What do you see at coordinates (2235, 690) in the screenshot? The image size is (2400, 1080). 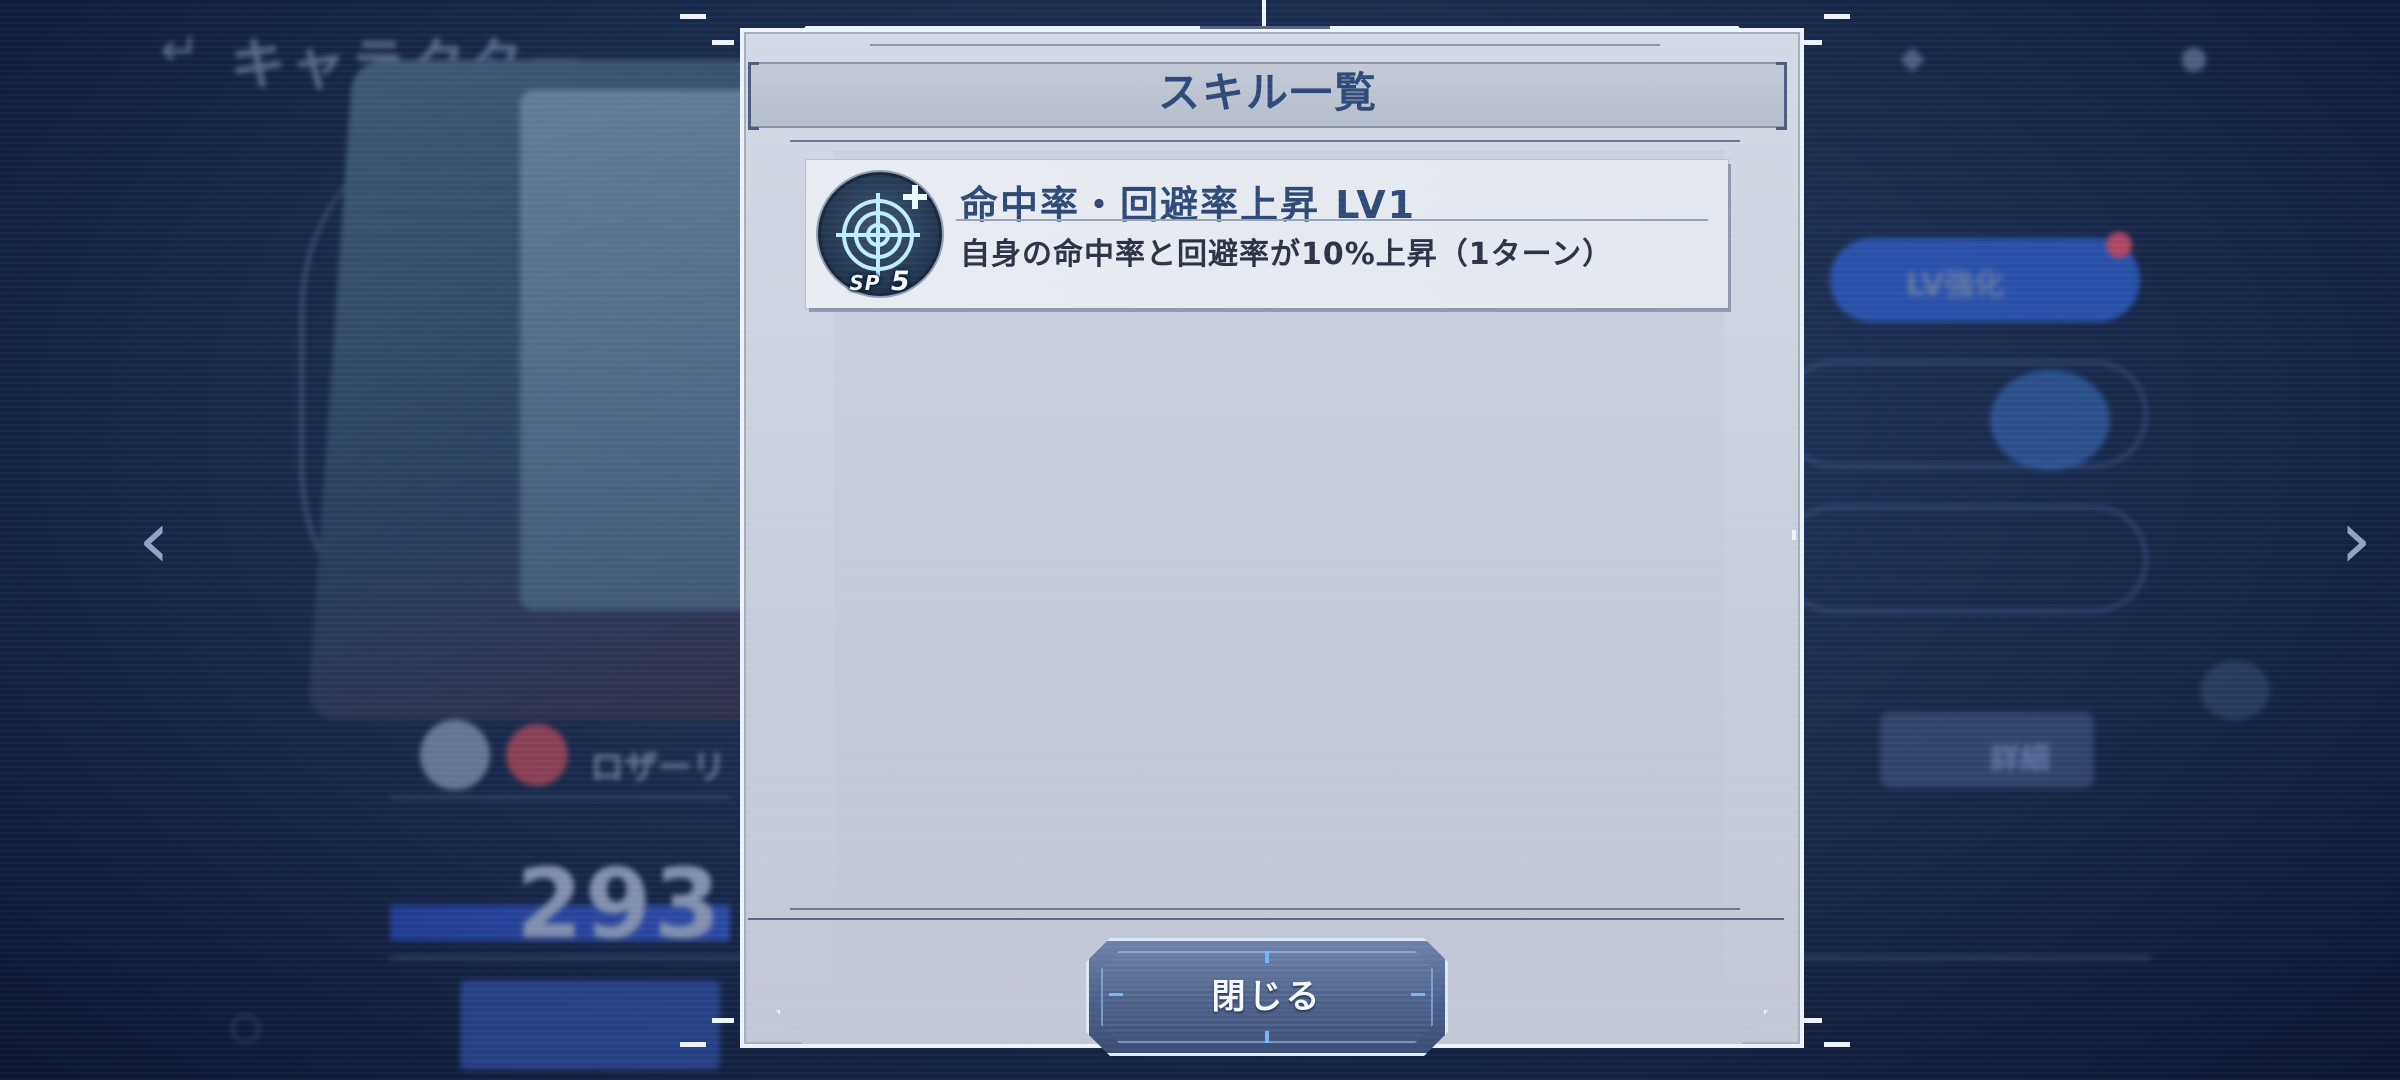 I see `decorative-circle` at bounding box center [2235, 690].